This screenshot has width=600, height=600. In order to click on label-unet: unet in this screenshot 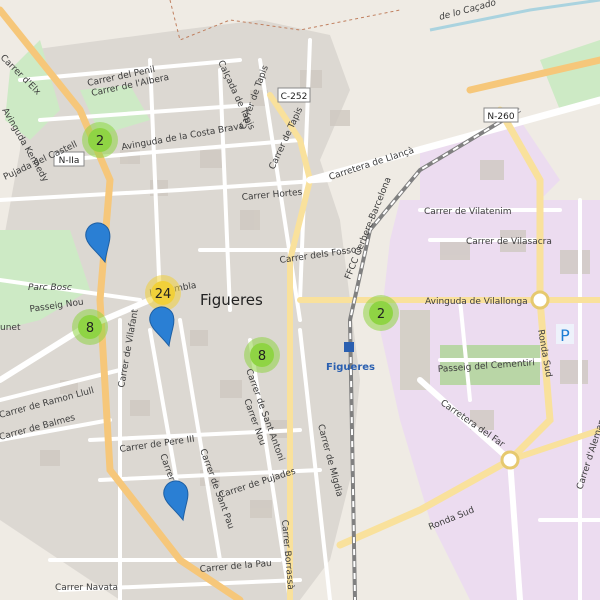, I will do `click(10, 328)`.